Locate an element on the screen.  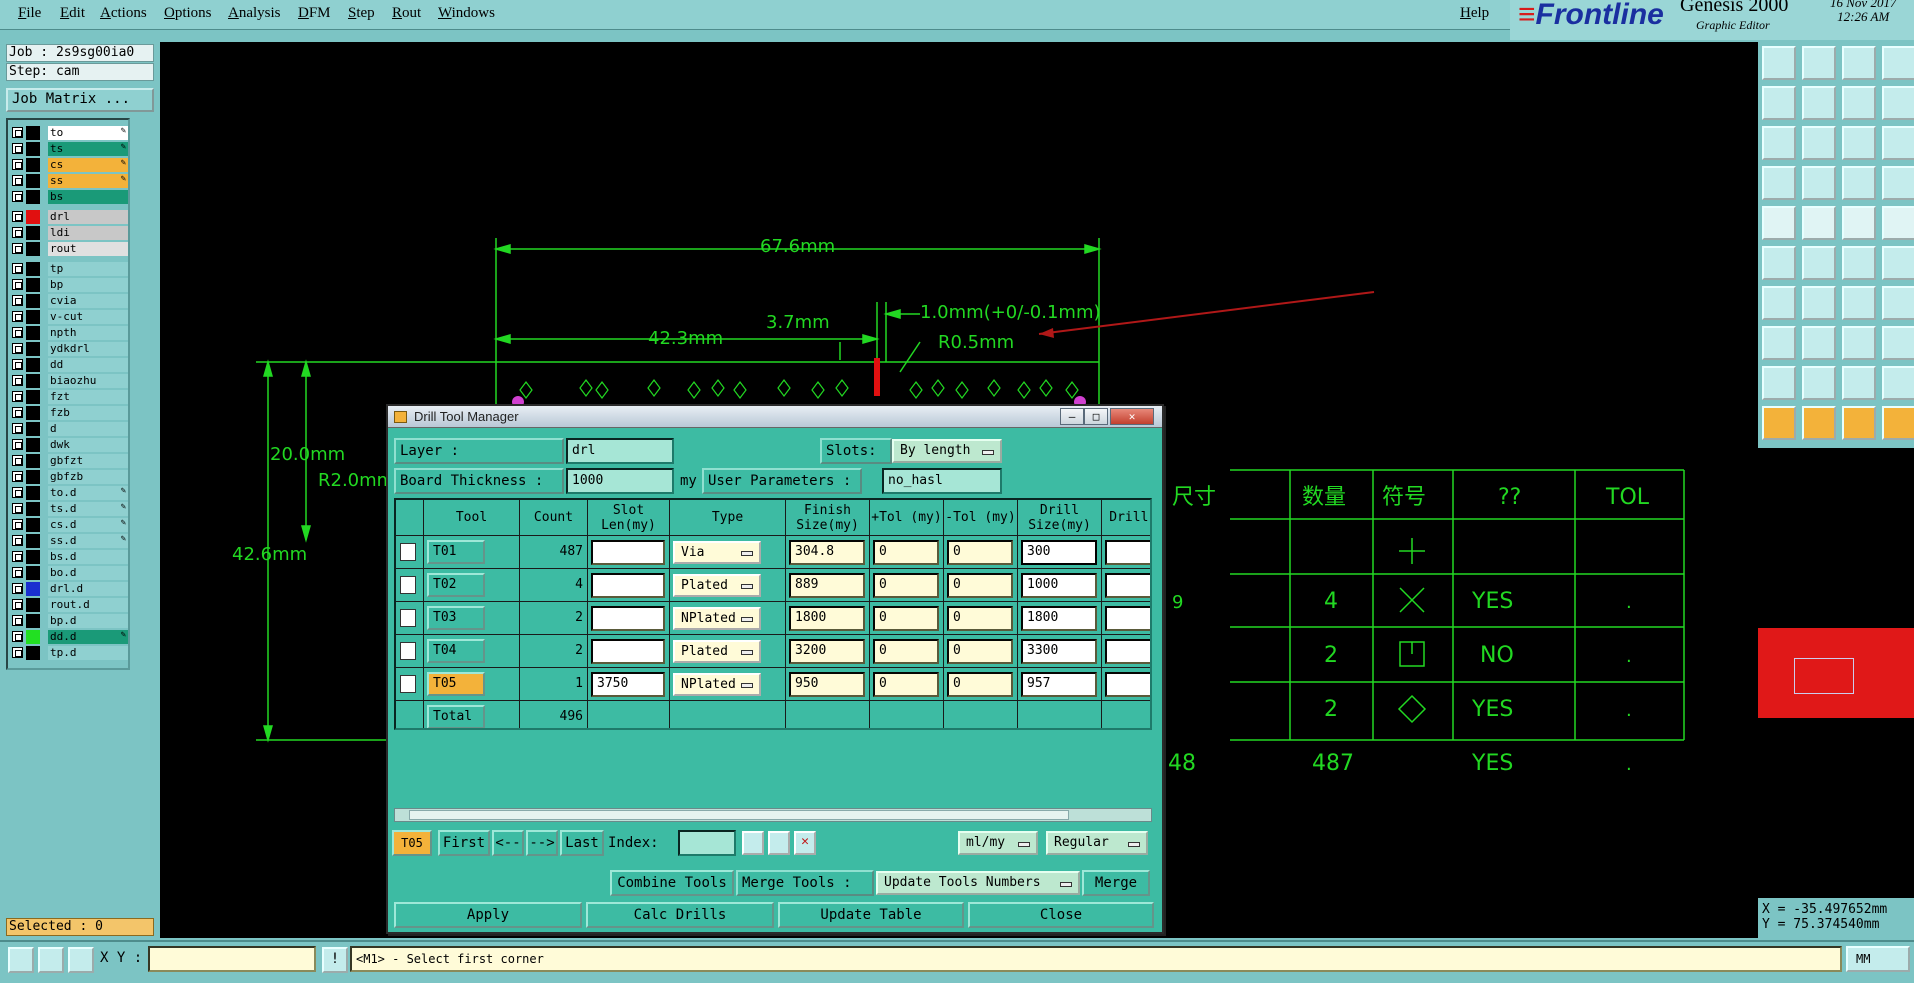
menu-analysis: Analysis is located at coordinates (254, 13).